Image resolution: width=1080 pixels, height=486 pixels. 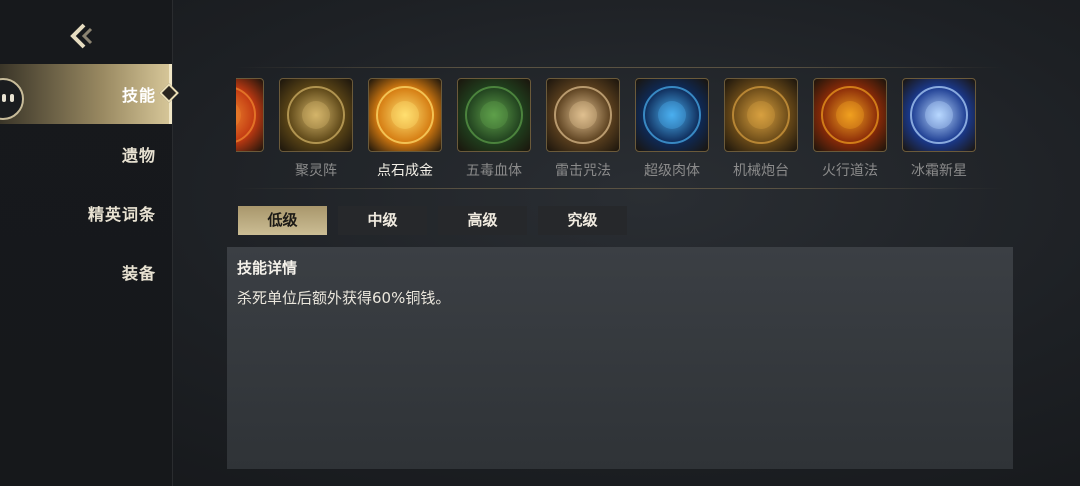 I want to click on sidebar-item-label: 装备, so click(x=138, y=273).